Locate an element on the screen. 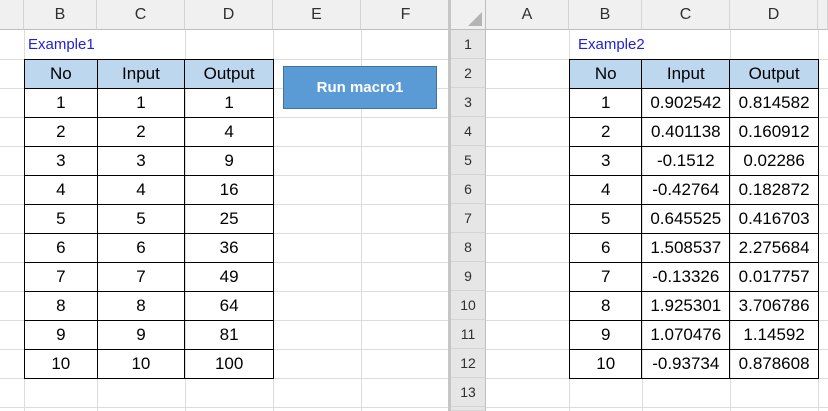 The image size is (828, 411). row-header-12: 12 is located at coordinates (468, 363).